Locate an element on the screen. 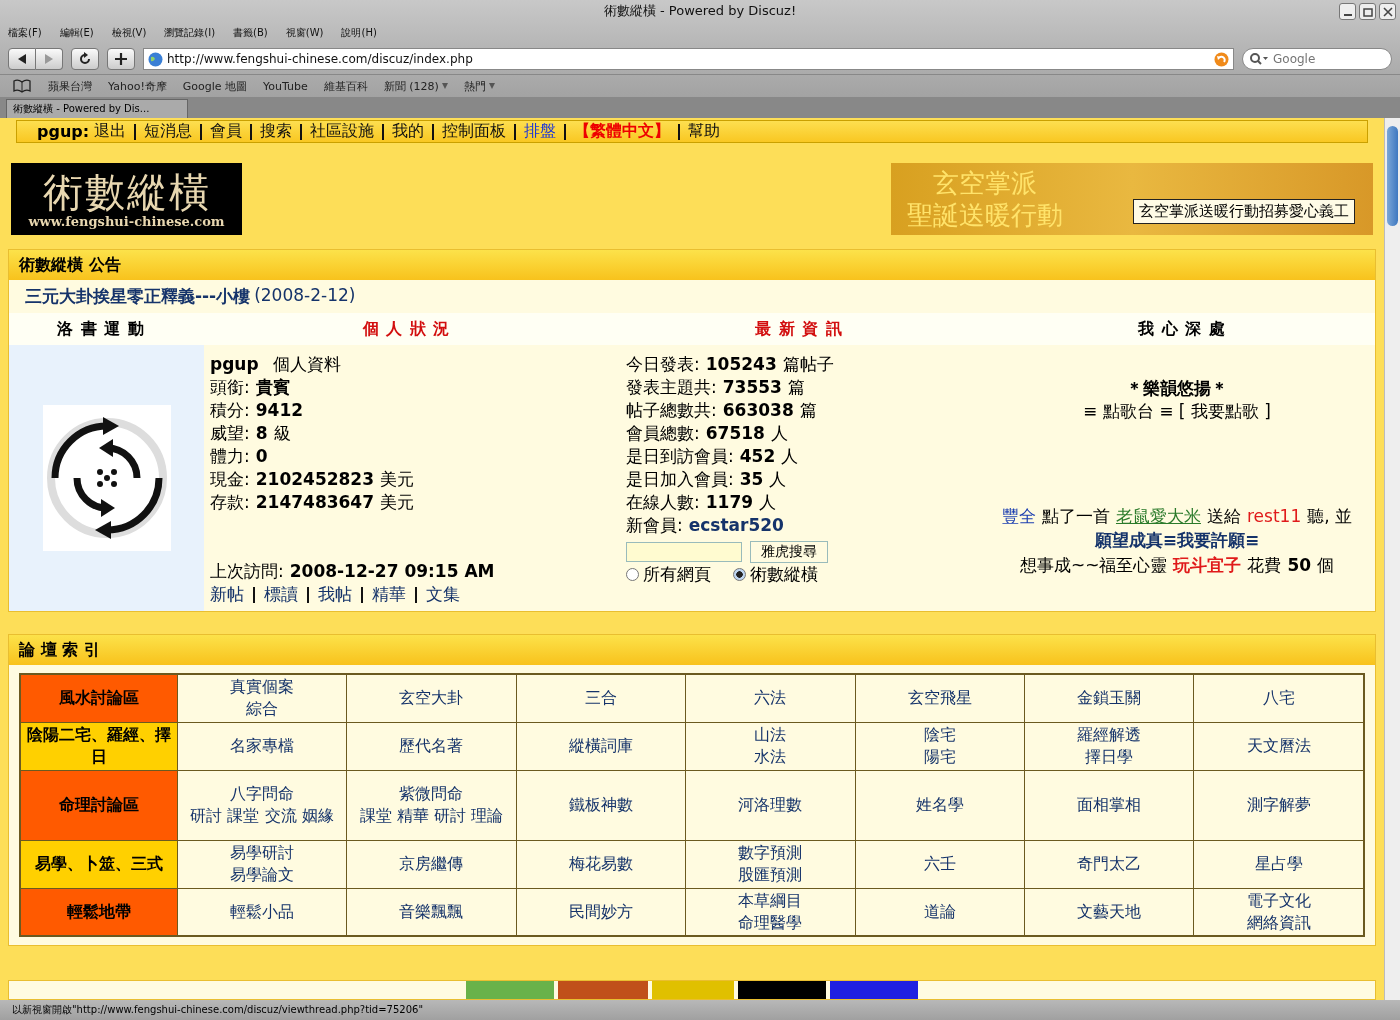 Image resolution: width=1400 pixels, height=1020 pixels. forum-link: 三合 is located at coordinates (601, 698).